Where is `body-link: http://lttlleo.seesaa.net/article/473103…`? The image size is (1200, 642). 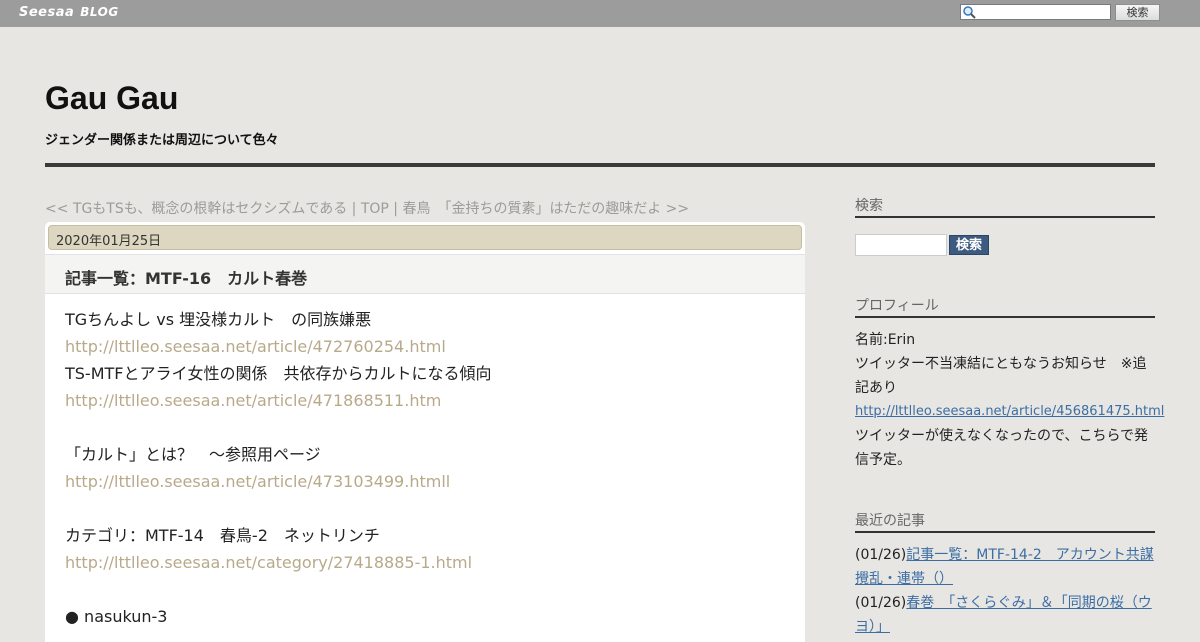
body-link: http://lttlleo.seesaa.net/article/473103… is located at coordinates (425, 481).